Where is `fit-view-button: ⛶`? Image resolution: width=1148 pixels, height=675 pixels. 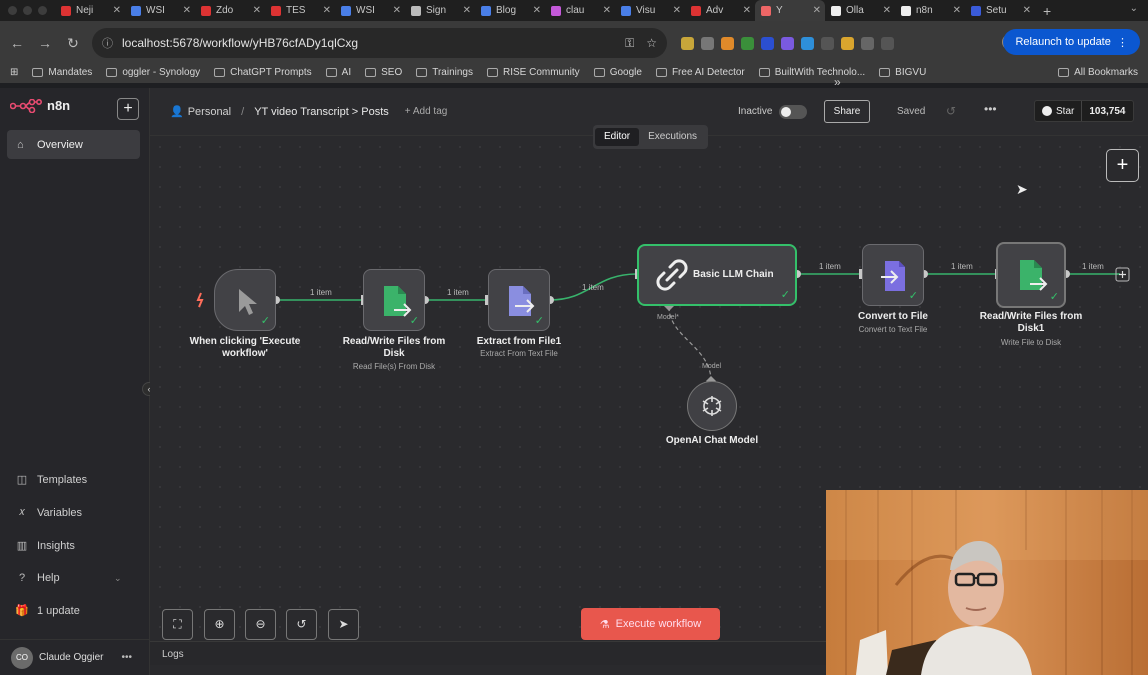 fit-view-button: ⛶ is located at coordinates (177, 624).